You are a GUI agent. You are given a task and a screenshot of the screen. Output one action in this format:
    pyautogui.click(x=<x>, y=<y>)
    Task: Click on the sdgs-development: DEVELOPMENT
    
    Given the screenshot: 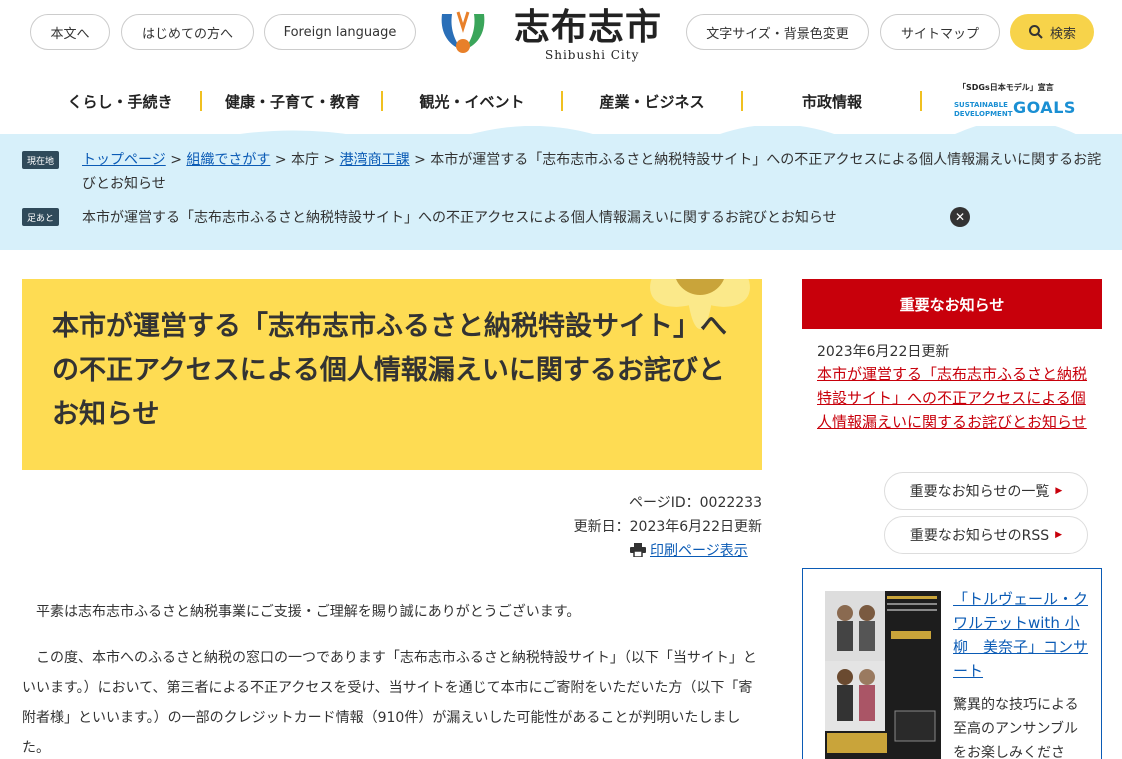 What is the action you would take?
    pyautogui.click(x=983, y=114)
    